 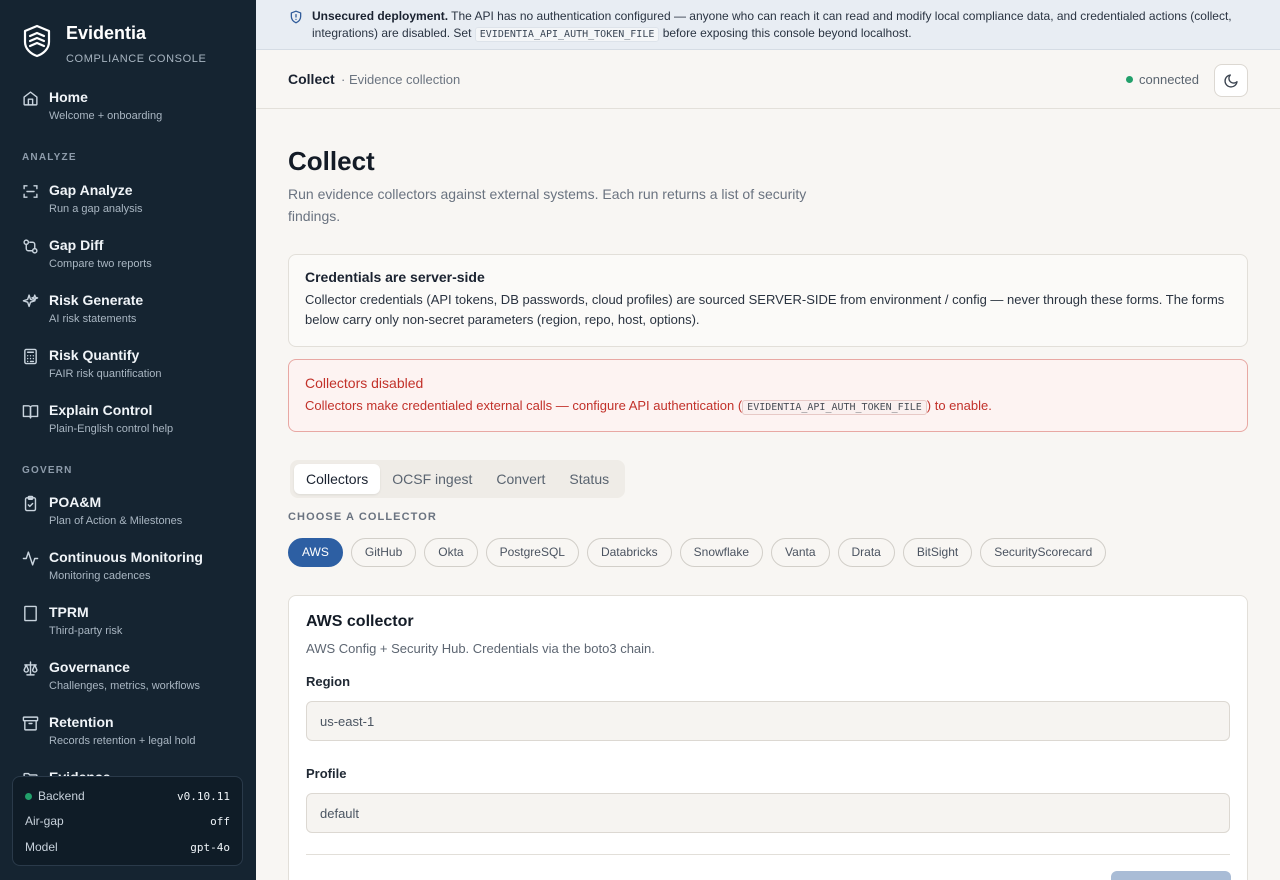 What do you see at coordinates (866, 552) in the screenshot?
I see `collector-chip-drata: Drata` at bounding box center [866, 552].